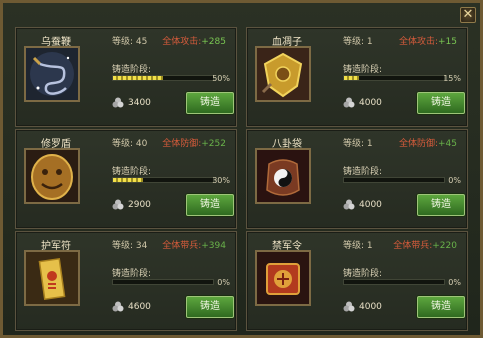  I want to click on cost-value: 2900, so click(139, 205).